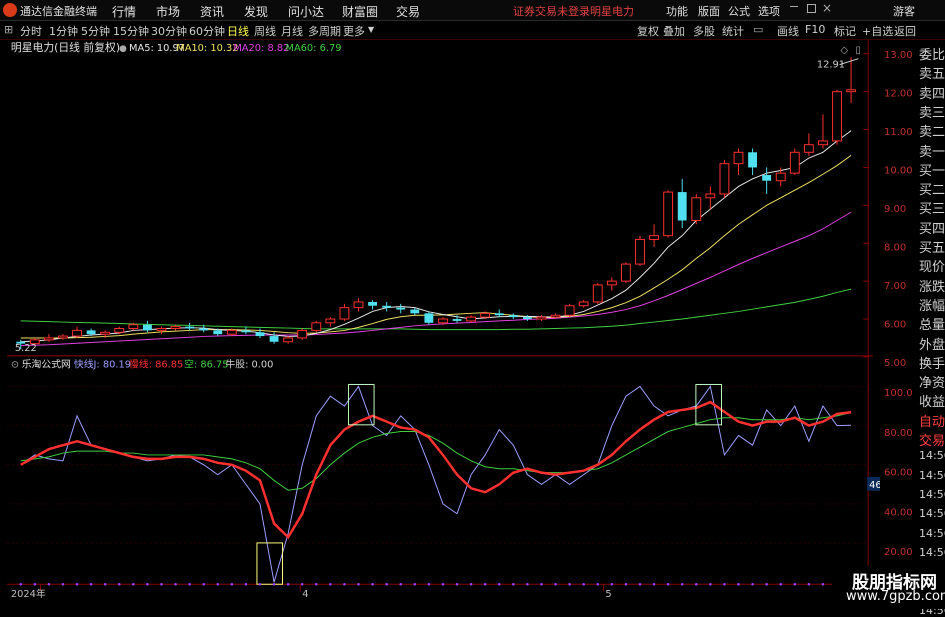 Image resolution: width=945 pixels, height=617 pixels. Describe the element at coordinates (739, 11) in the screenshot. I see `menu-formula: 公式` at that location.